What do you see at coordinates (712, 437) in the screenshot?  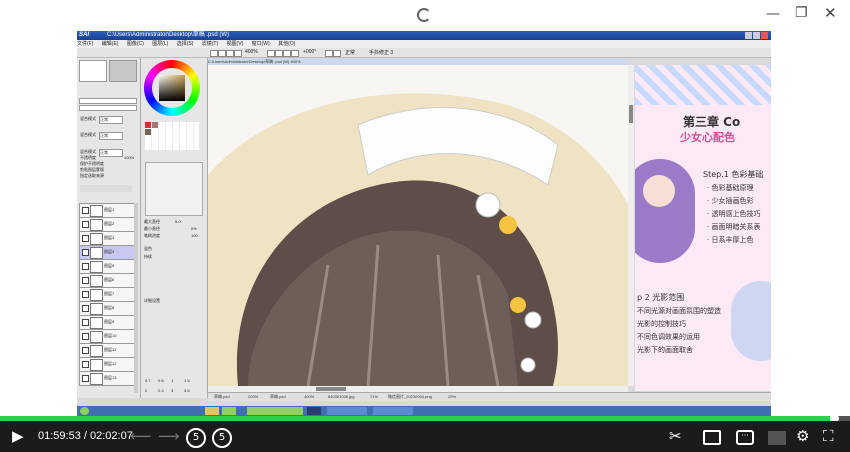 I see `share-icon` at bounding box center [712, 437].